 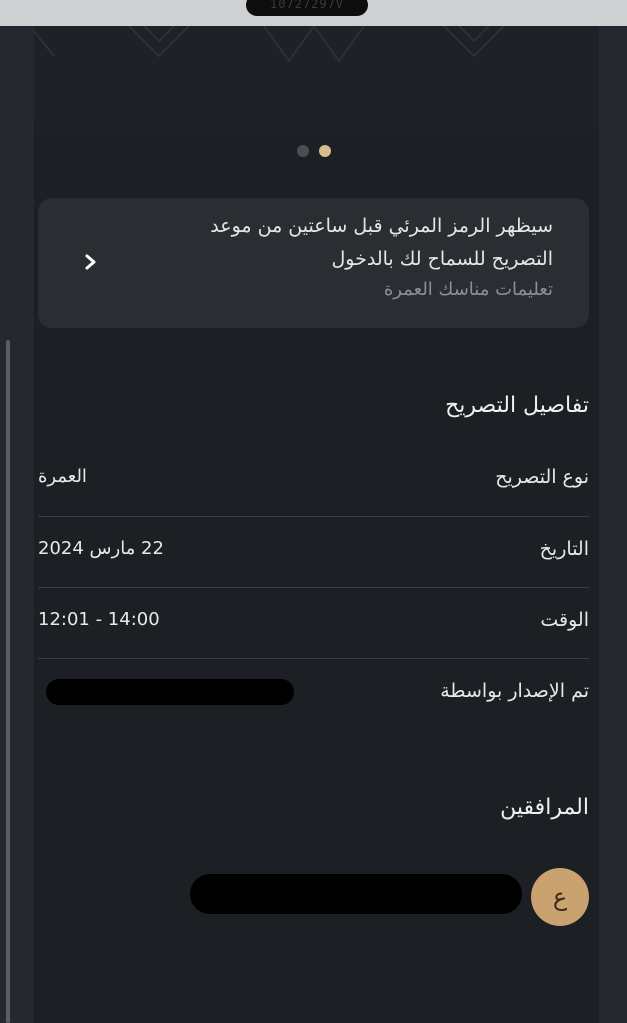 What do you see at coordinates (517, 405) in the screenshot?
I see `permit-details-title: تفاصيل التصريح` at bounding box center [517, 405].